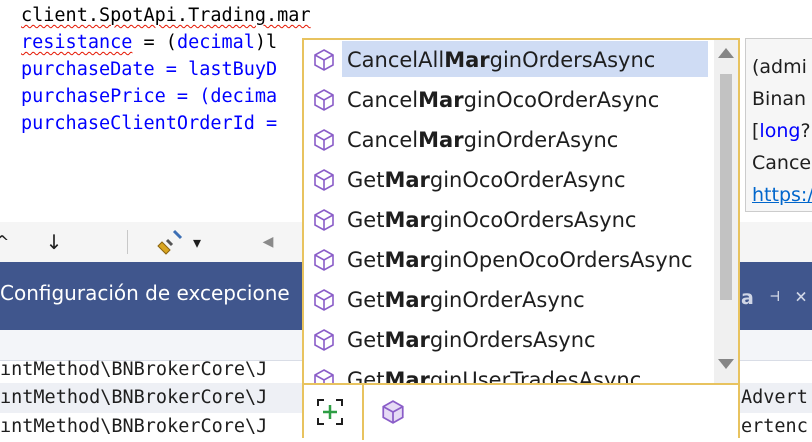 The height and width of the screenshot is (442, 812). I want to click on footer-separator, so click(363, 412).